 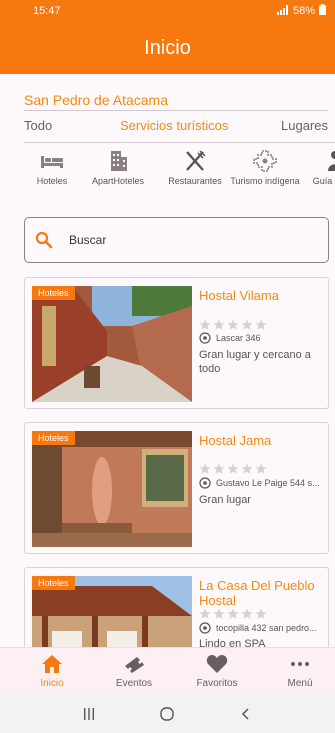 I want to click on location-underline, so click(x=176, y=110).